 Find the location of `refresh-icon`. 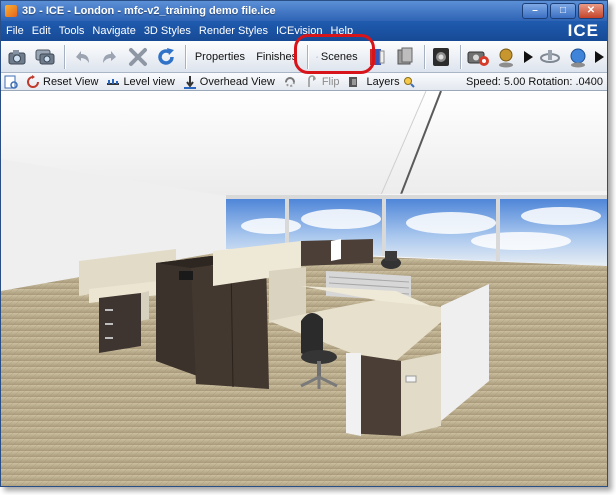

refresh-icon is located at coordinates (166, 56).